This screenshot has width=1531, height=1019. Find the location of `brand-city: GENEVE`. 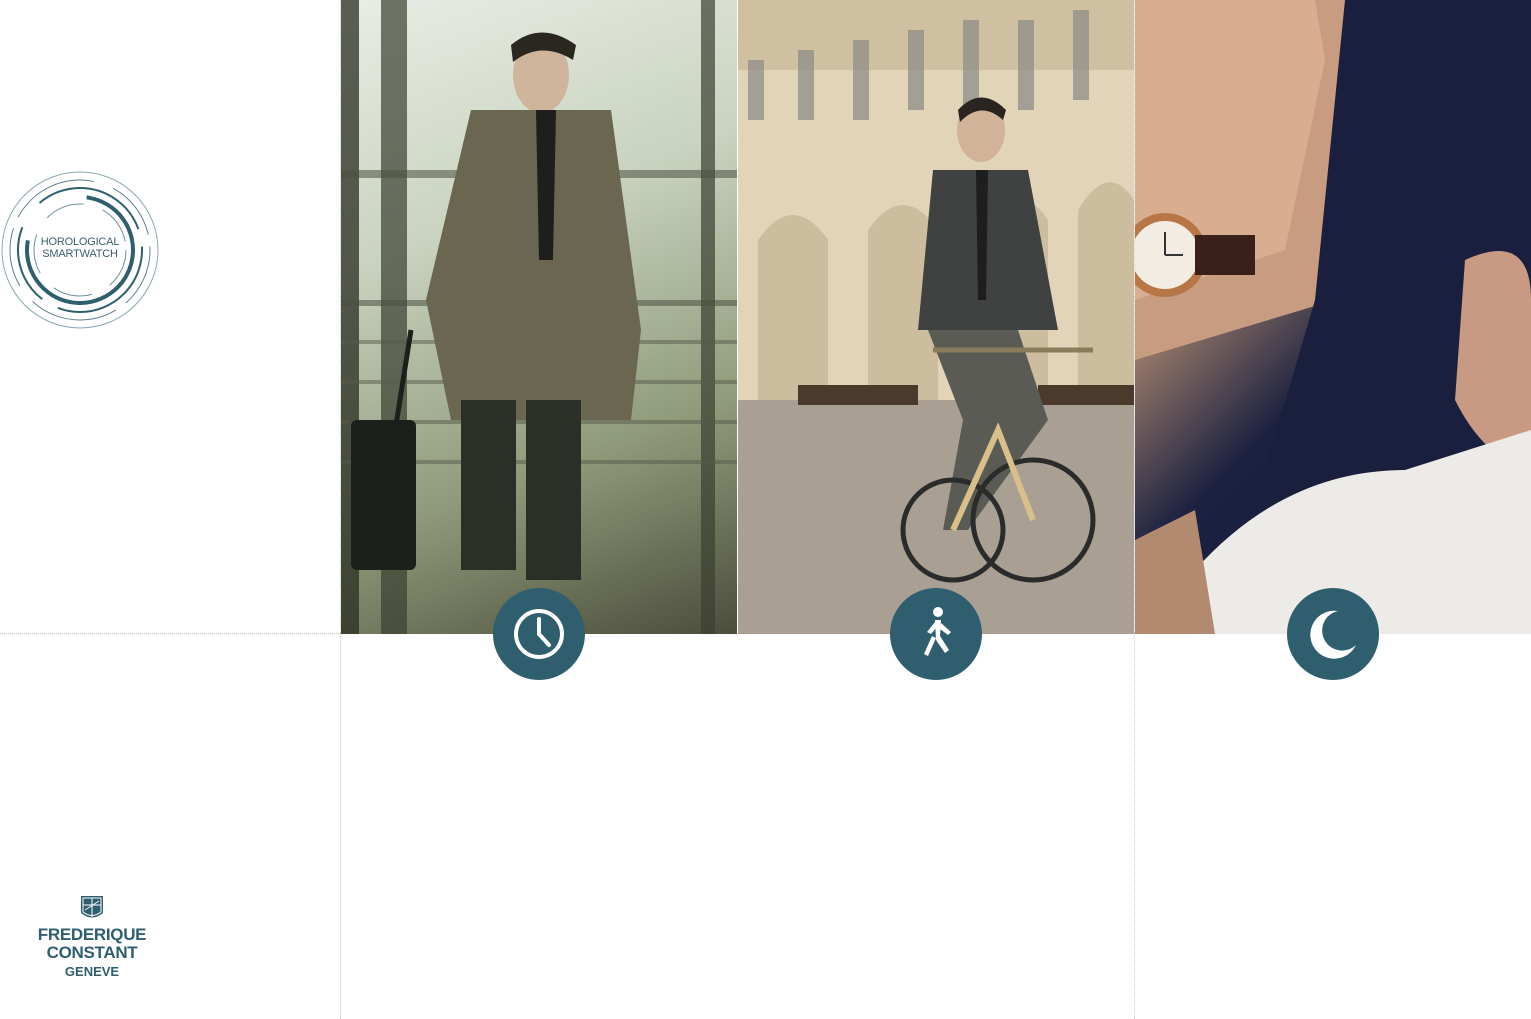

brand-city: GENEVE is located at coordinates (92, 971).